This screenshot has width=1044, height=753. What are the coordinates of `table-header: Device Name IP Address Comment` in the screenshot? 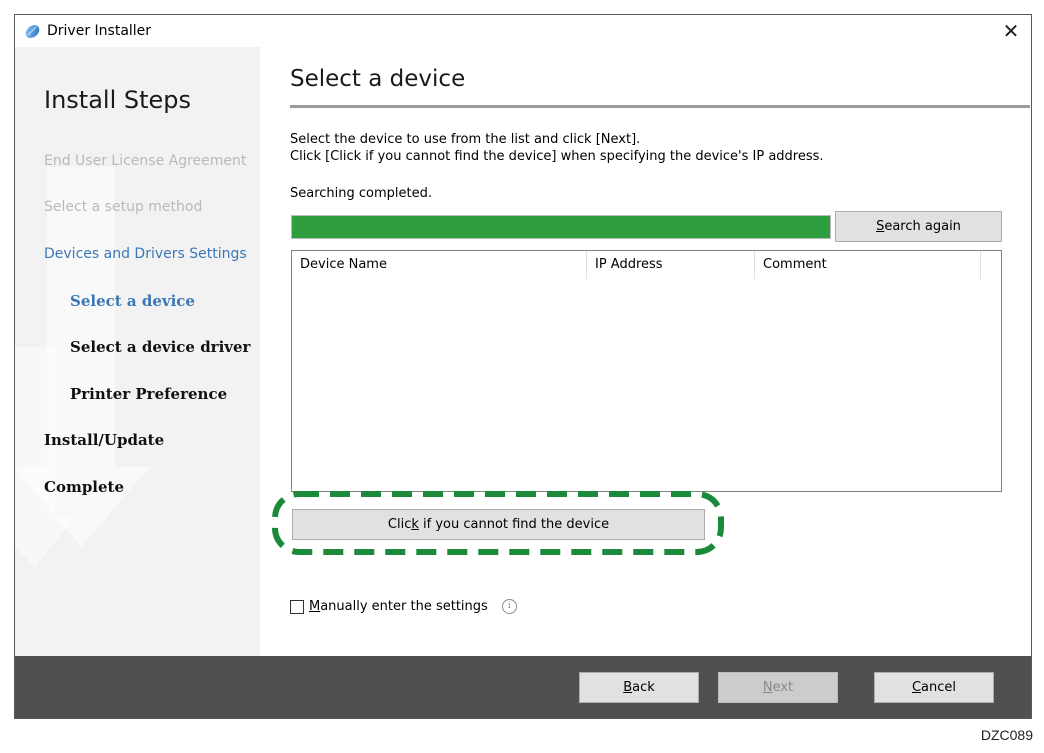 It's located at (636, 265).